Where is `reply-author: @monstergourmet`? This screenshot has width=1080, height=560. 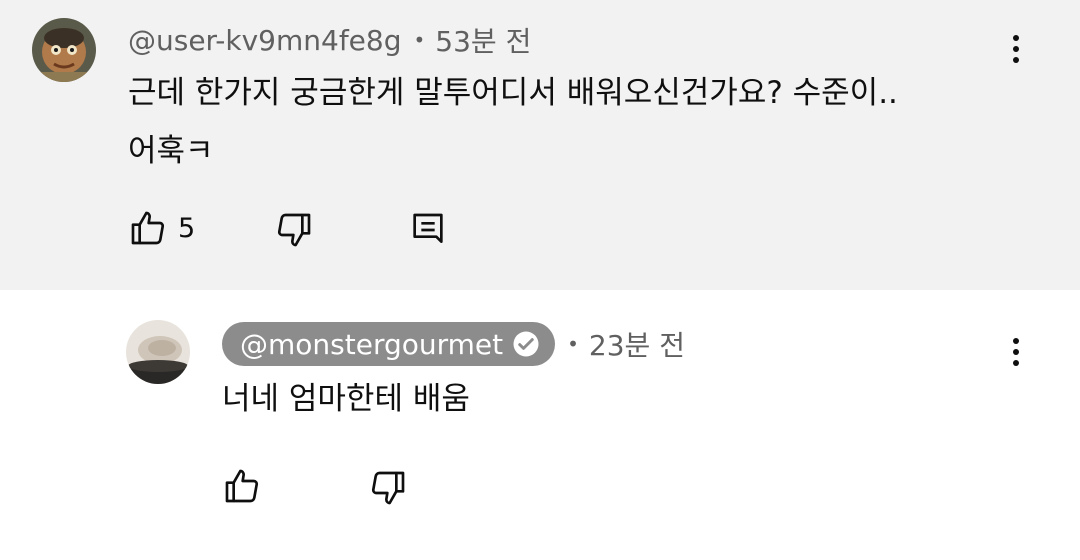 reply-author: @monstergourmet is located at coordinates (372, 344).